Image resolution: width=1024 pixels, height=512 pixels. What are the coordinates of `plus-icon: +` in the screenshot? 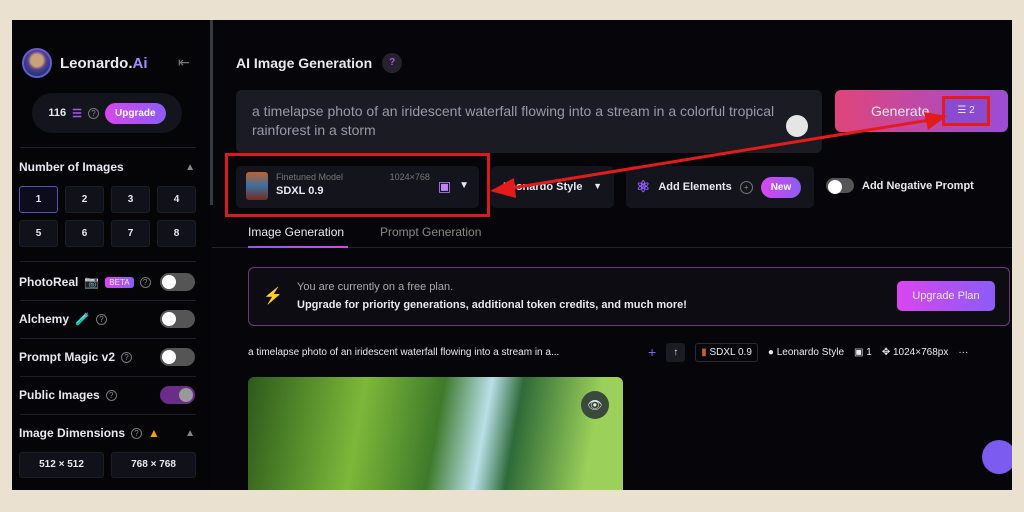 It's located at (652, 352).